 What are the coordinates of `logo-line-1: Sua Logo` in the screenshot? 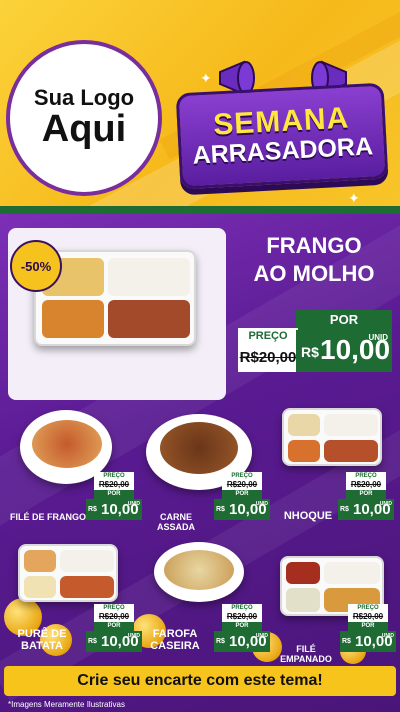 It's located at (84, 97).